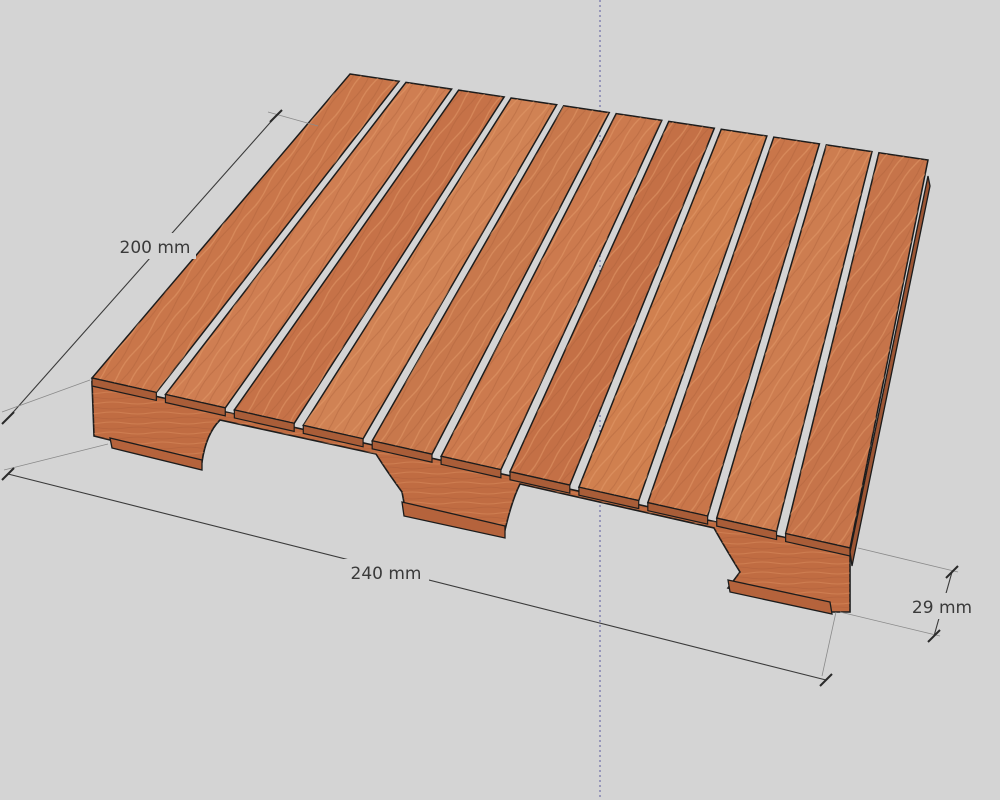 This screenshot has height=800, width=1000. What do you see at coordinates (942, 608) in the screenshot?
I see `height-dimension-label: 29 mm` at bounding box center [942, 608].